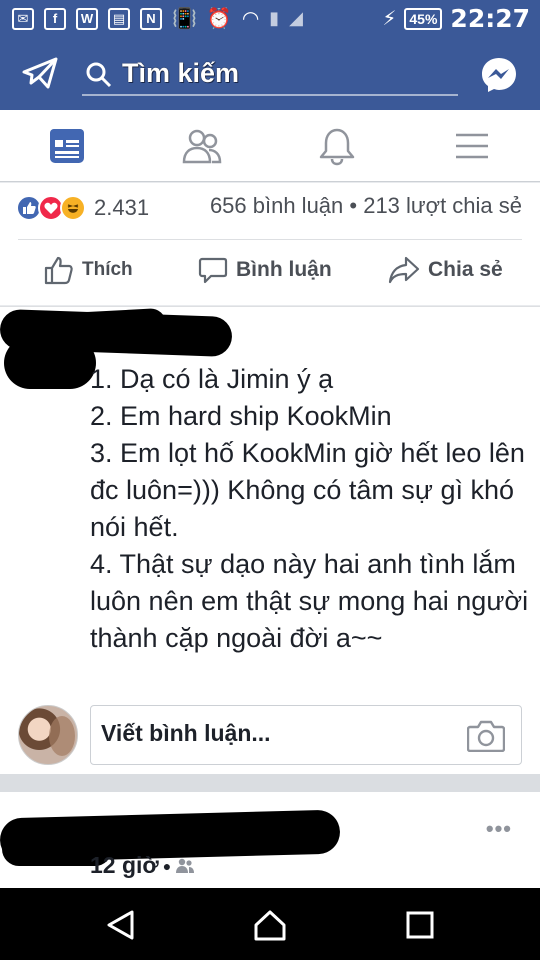 The width and height of the screenshot is (540, 960). What do you see at coordinates (67, 146) in the screenshot?
I see `news-feed-icon` at bounding box center [67, 146].